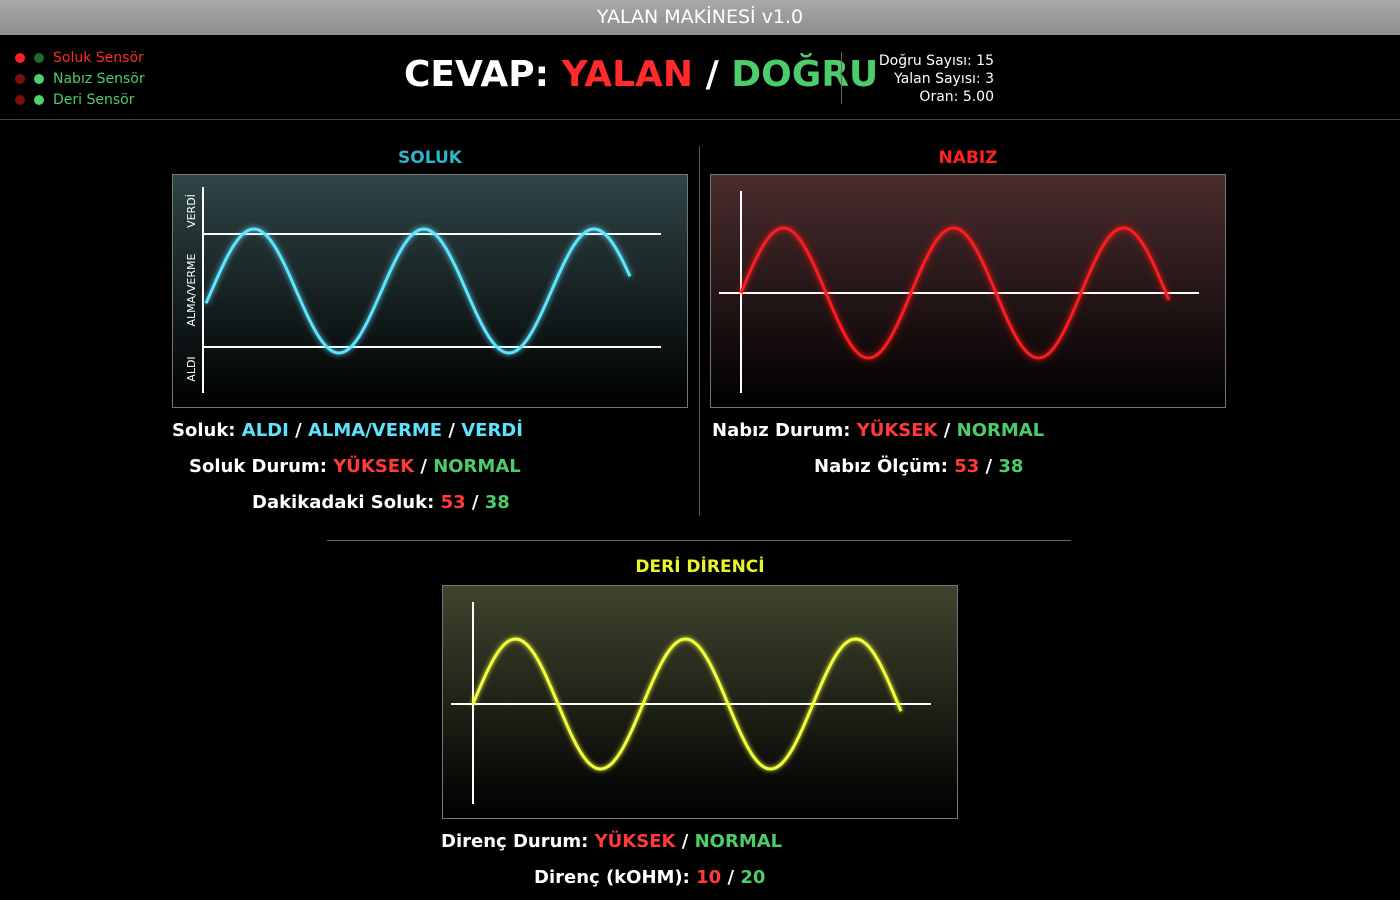  I want to click on soluk-label: Soluk:, so click(204, 430).